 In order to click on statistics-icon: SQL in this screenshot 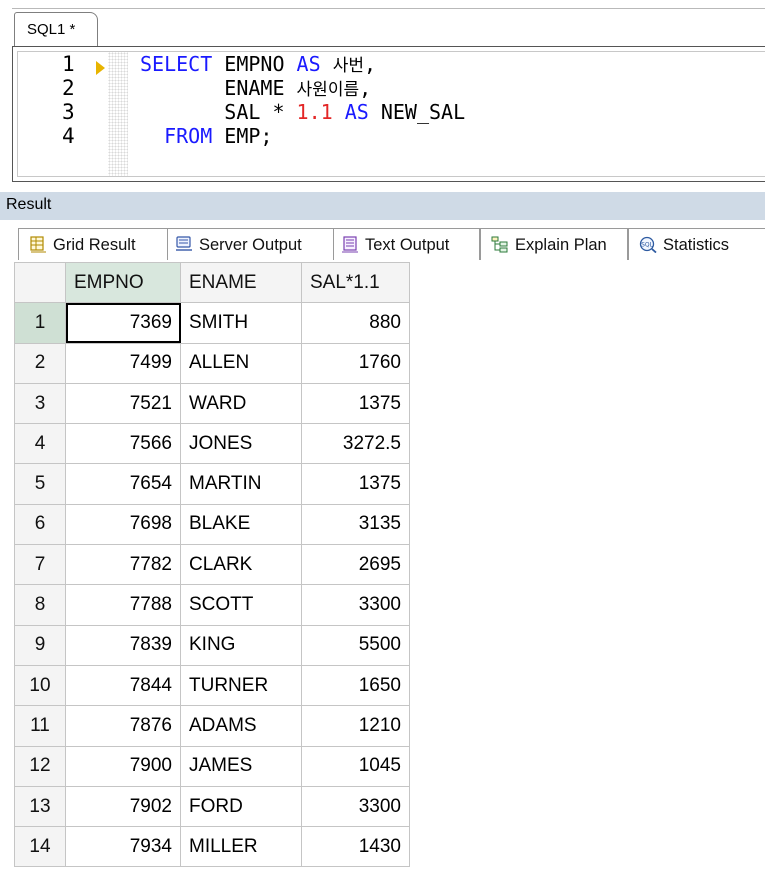, I will do `click(648, 244)`.